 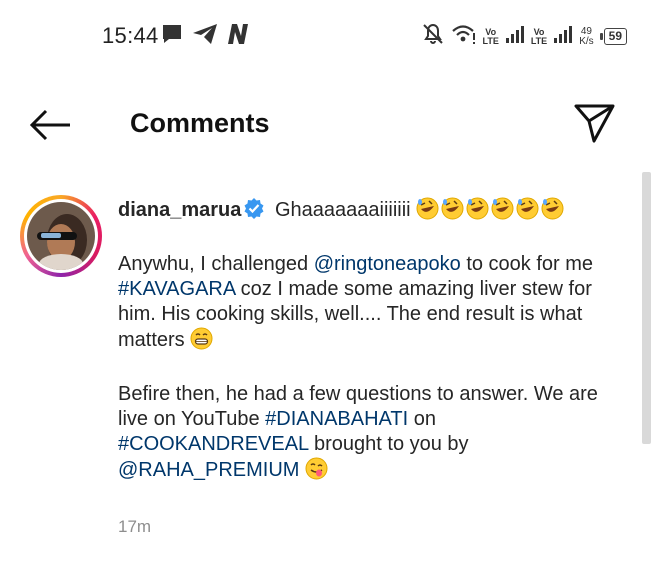 I want to click on paper-plane-icon, so click(x=594, y=123).